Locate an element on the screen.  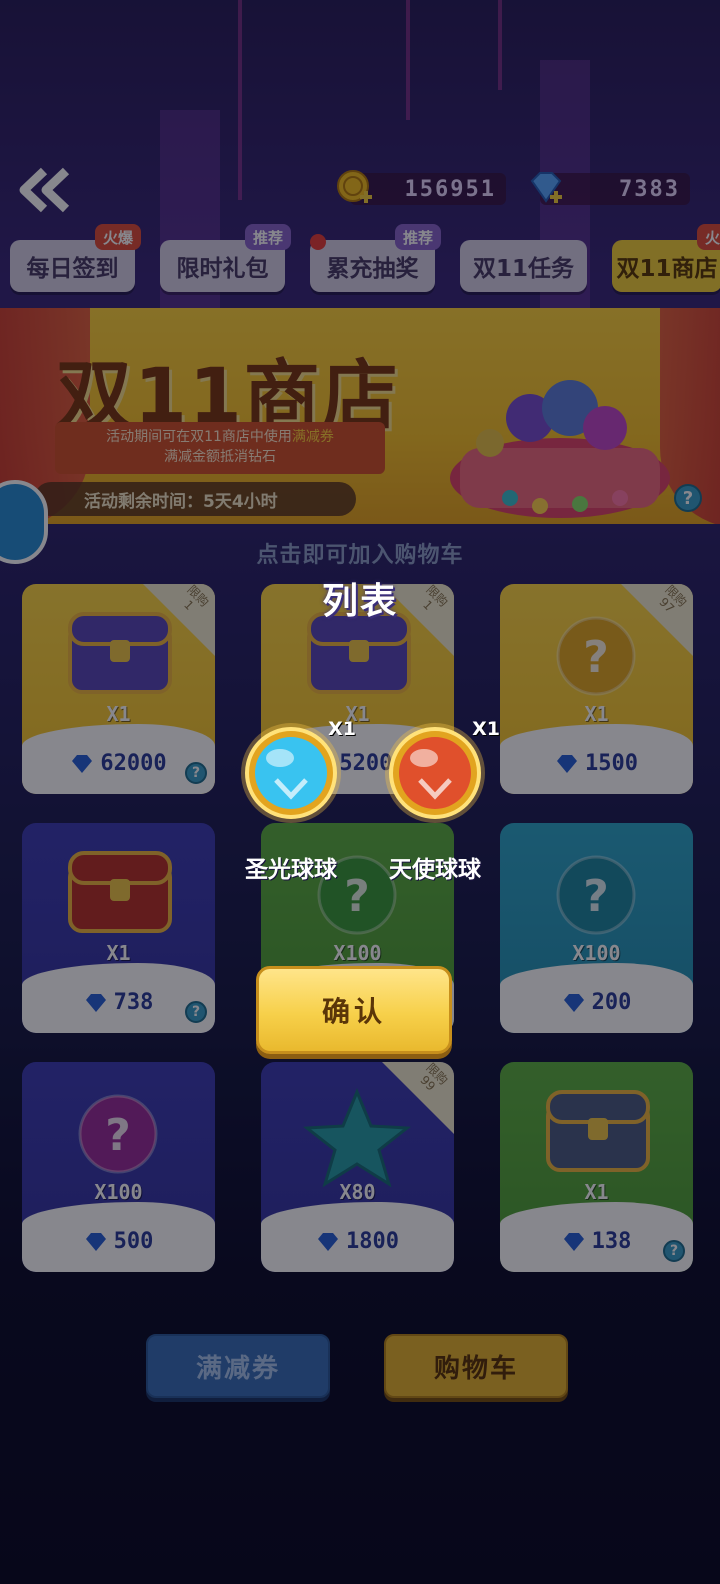
reward-item: X1 天使球球 is located at coordinates (435, 800).